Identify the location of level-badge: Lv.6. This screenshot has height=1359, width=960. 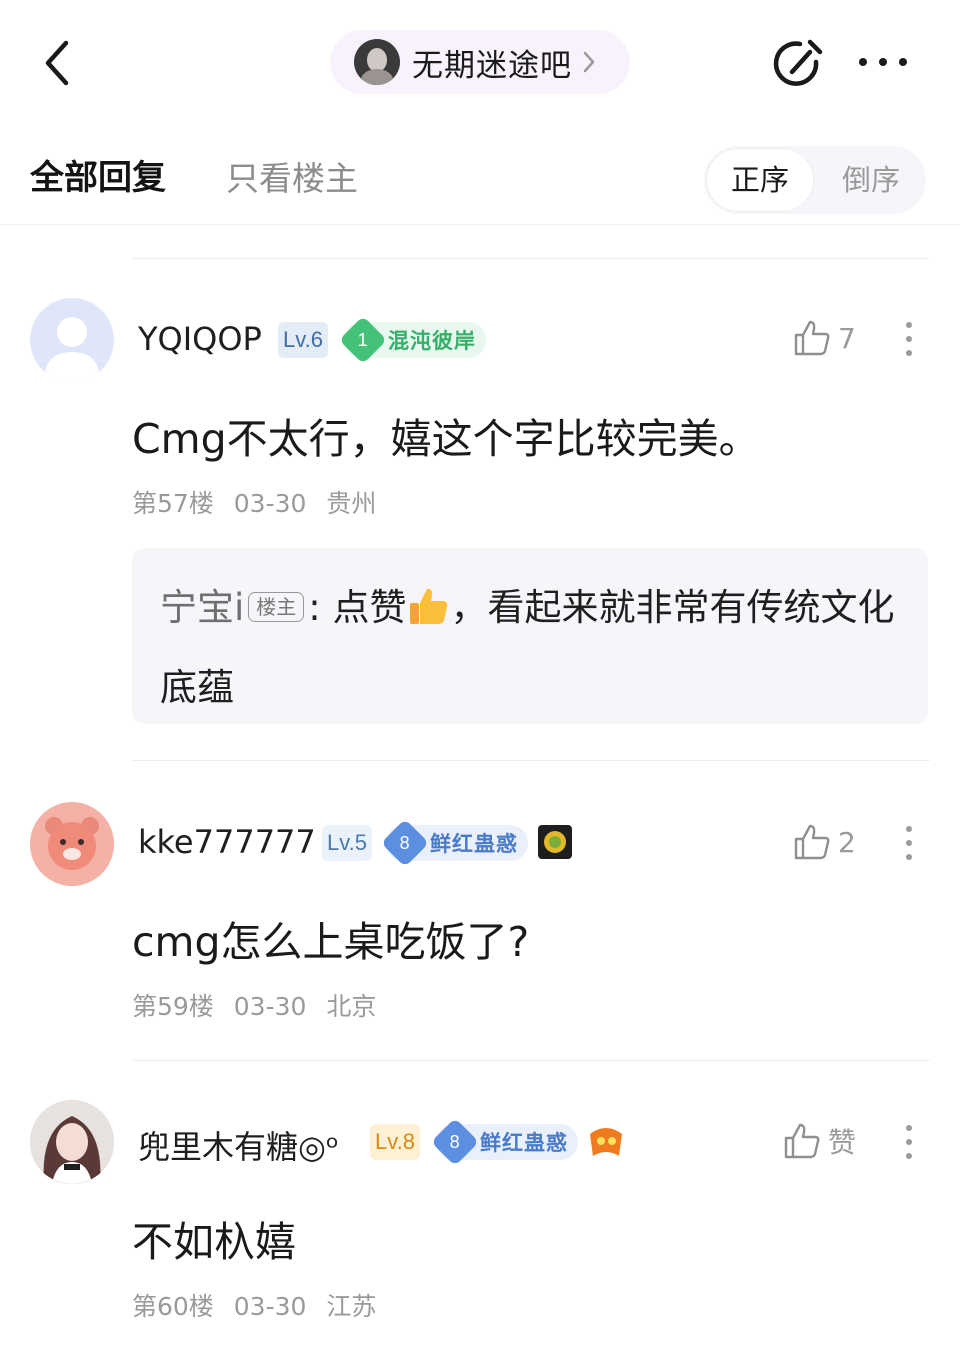
(303, 340).